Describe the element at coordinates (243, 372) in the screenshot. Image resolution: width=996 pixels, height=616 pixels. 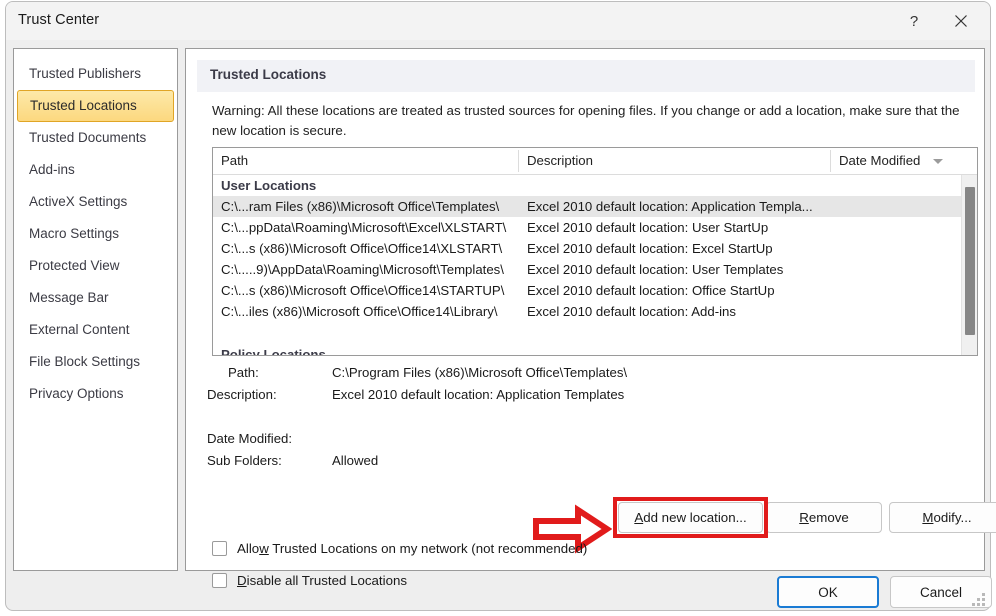
I see `detail-label-path: Path:` at that location.